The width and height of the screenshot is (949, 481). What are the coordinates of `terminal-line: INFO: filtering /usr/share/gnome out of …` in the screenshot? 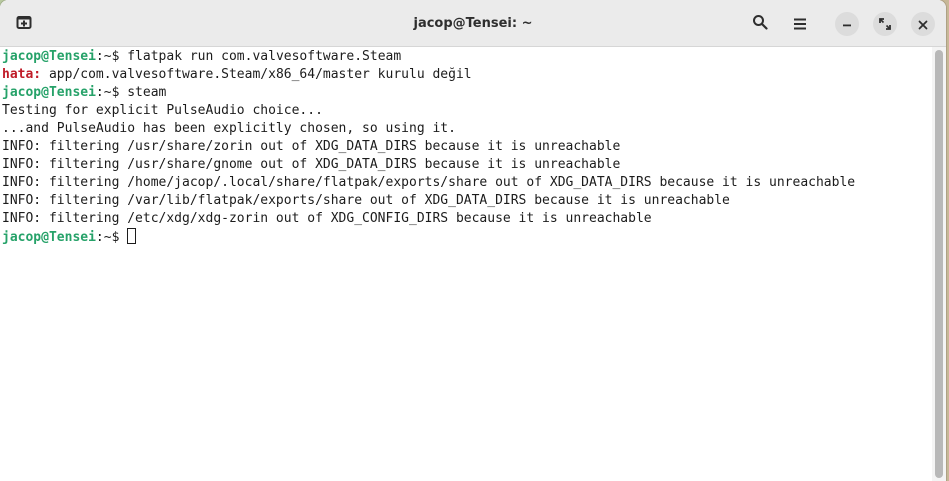 It's located at (311, 164).